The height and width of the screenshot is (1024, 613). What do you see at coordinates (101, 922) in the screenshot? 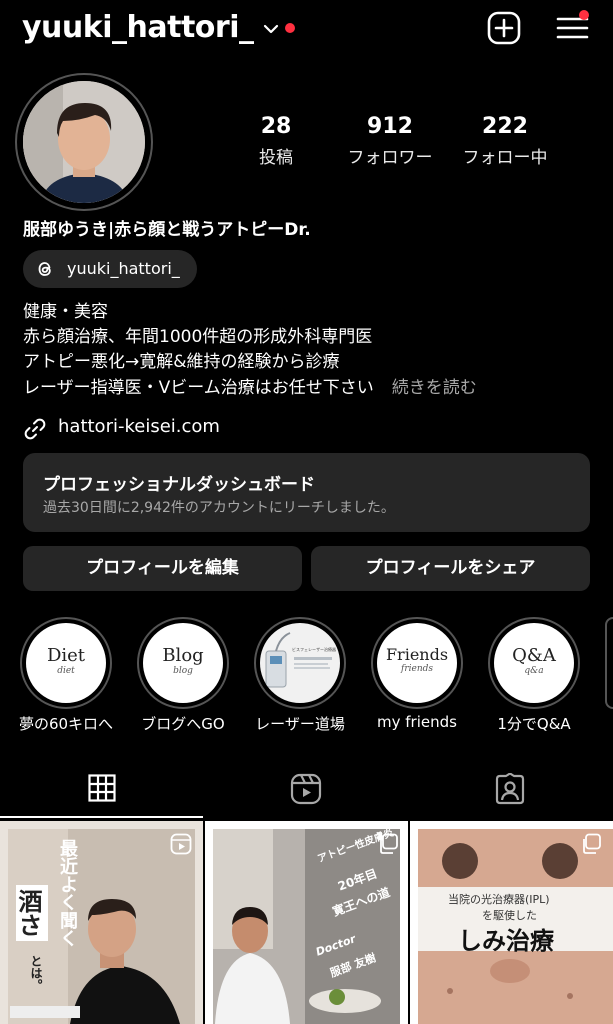
I see `post-tile: 酒さ 最近よく聞く とは。` at bounding box center [101, 922].